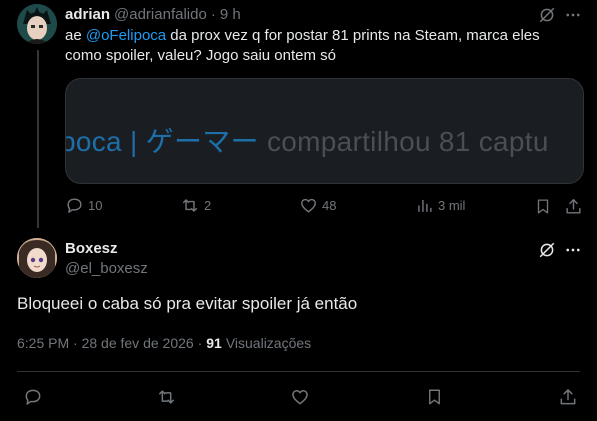  Describe the element at coordinates (38, 139) in the screenshot. I see `thread-connector-line` at that location.